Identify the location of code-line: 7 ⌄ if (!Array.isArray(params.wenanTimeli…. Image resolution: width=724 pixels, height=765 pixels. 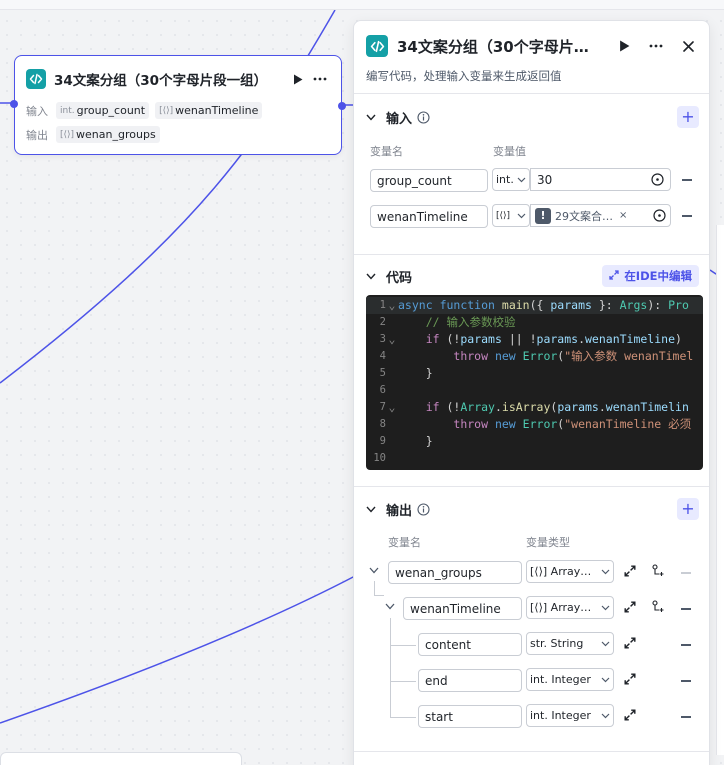
(534, 407).